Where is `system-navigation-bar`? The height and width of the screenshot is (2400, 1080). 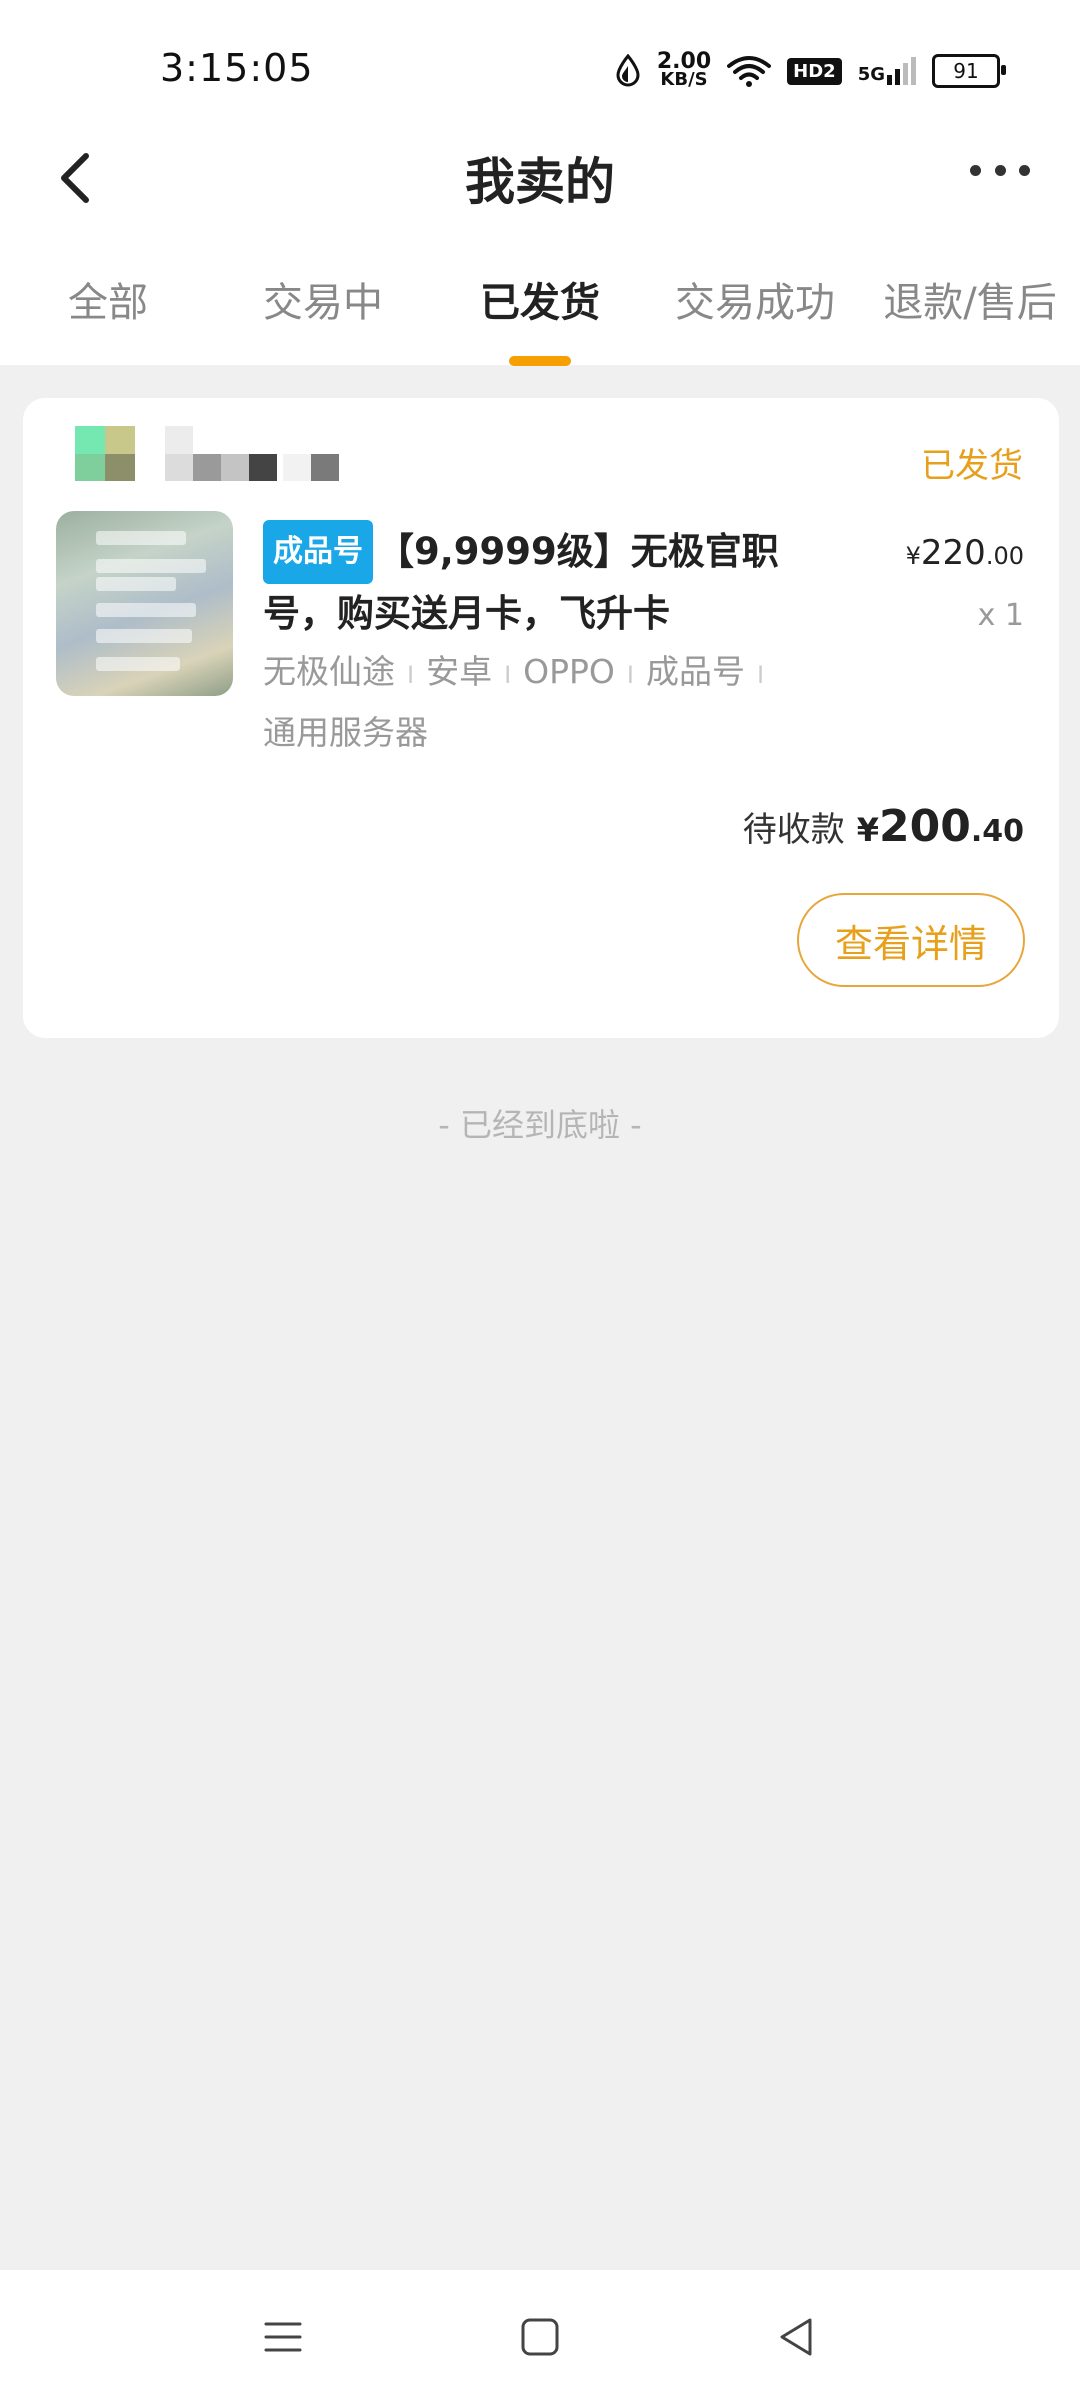
system-navigation-bar is located at coordinates (540, 2335).